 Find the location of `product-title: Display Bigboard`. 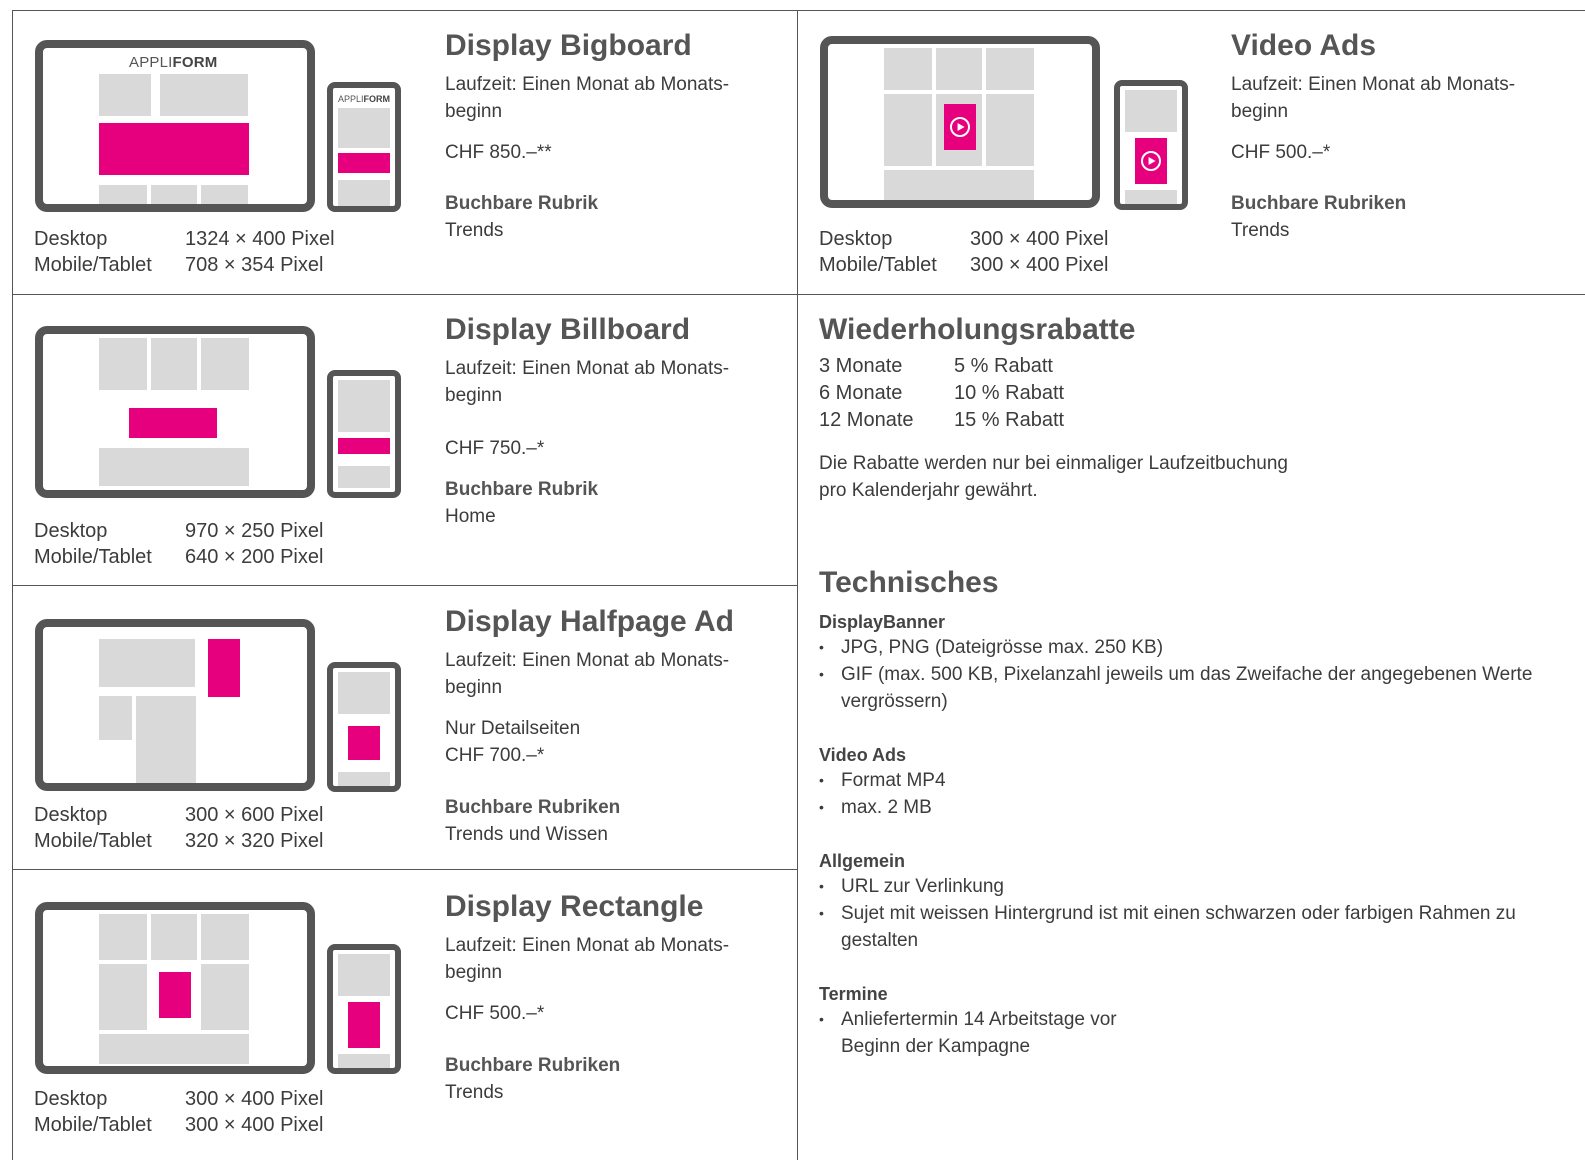

product-title: Display Bigboard is located at coordinates (568, 45).